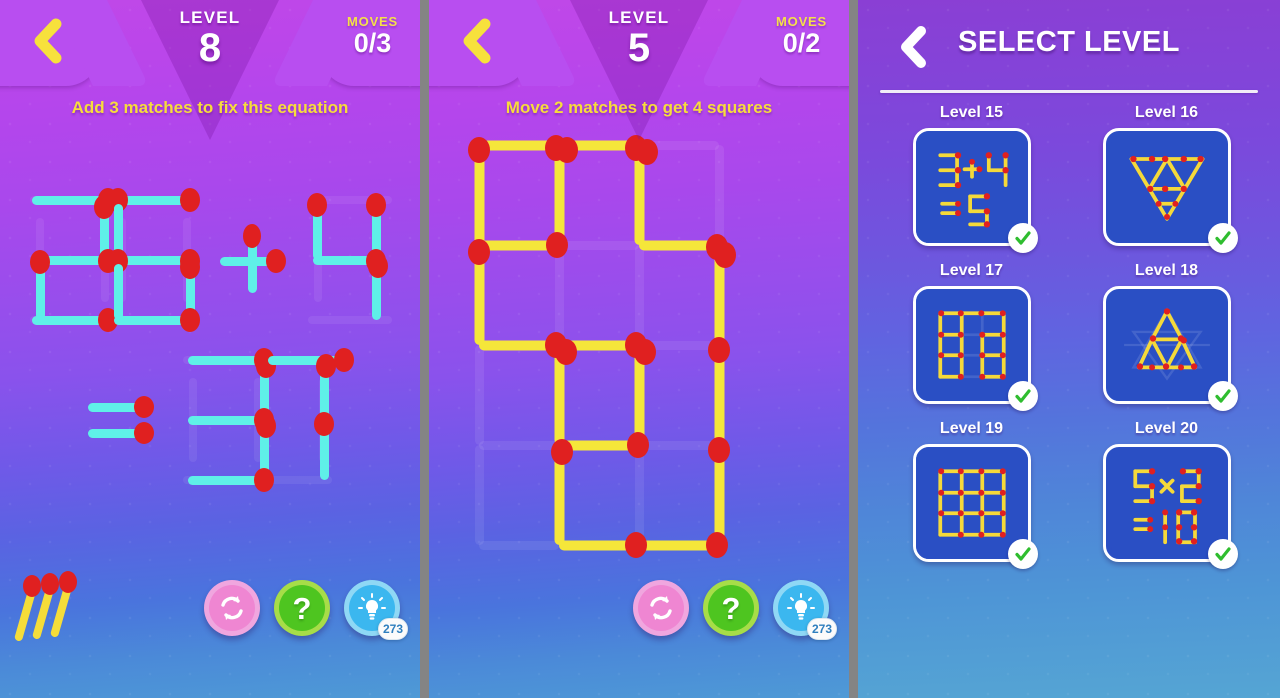  Describe the element at coordinates (971, 187) in the screenshot. I see `level-15-preview` at that location.